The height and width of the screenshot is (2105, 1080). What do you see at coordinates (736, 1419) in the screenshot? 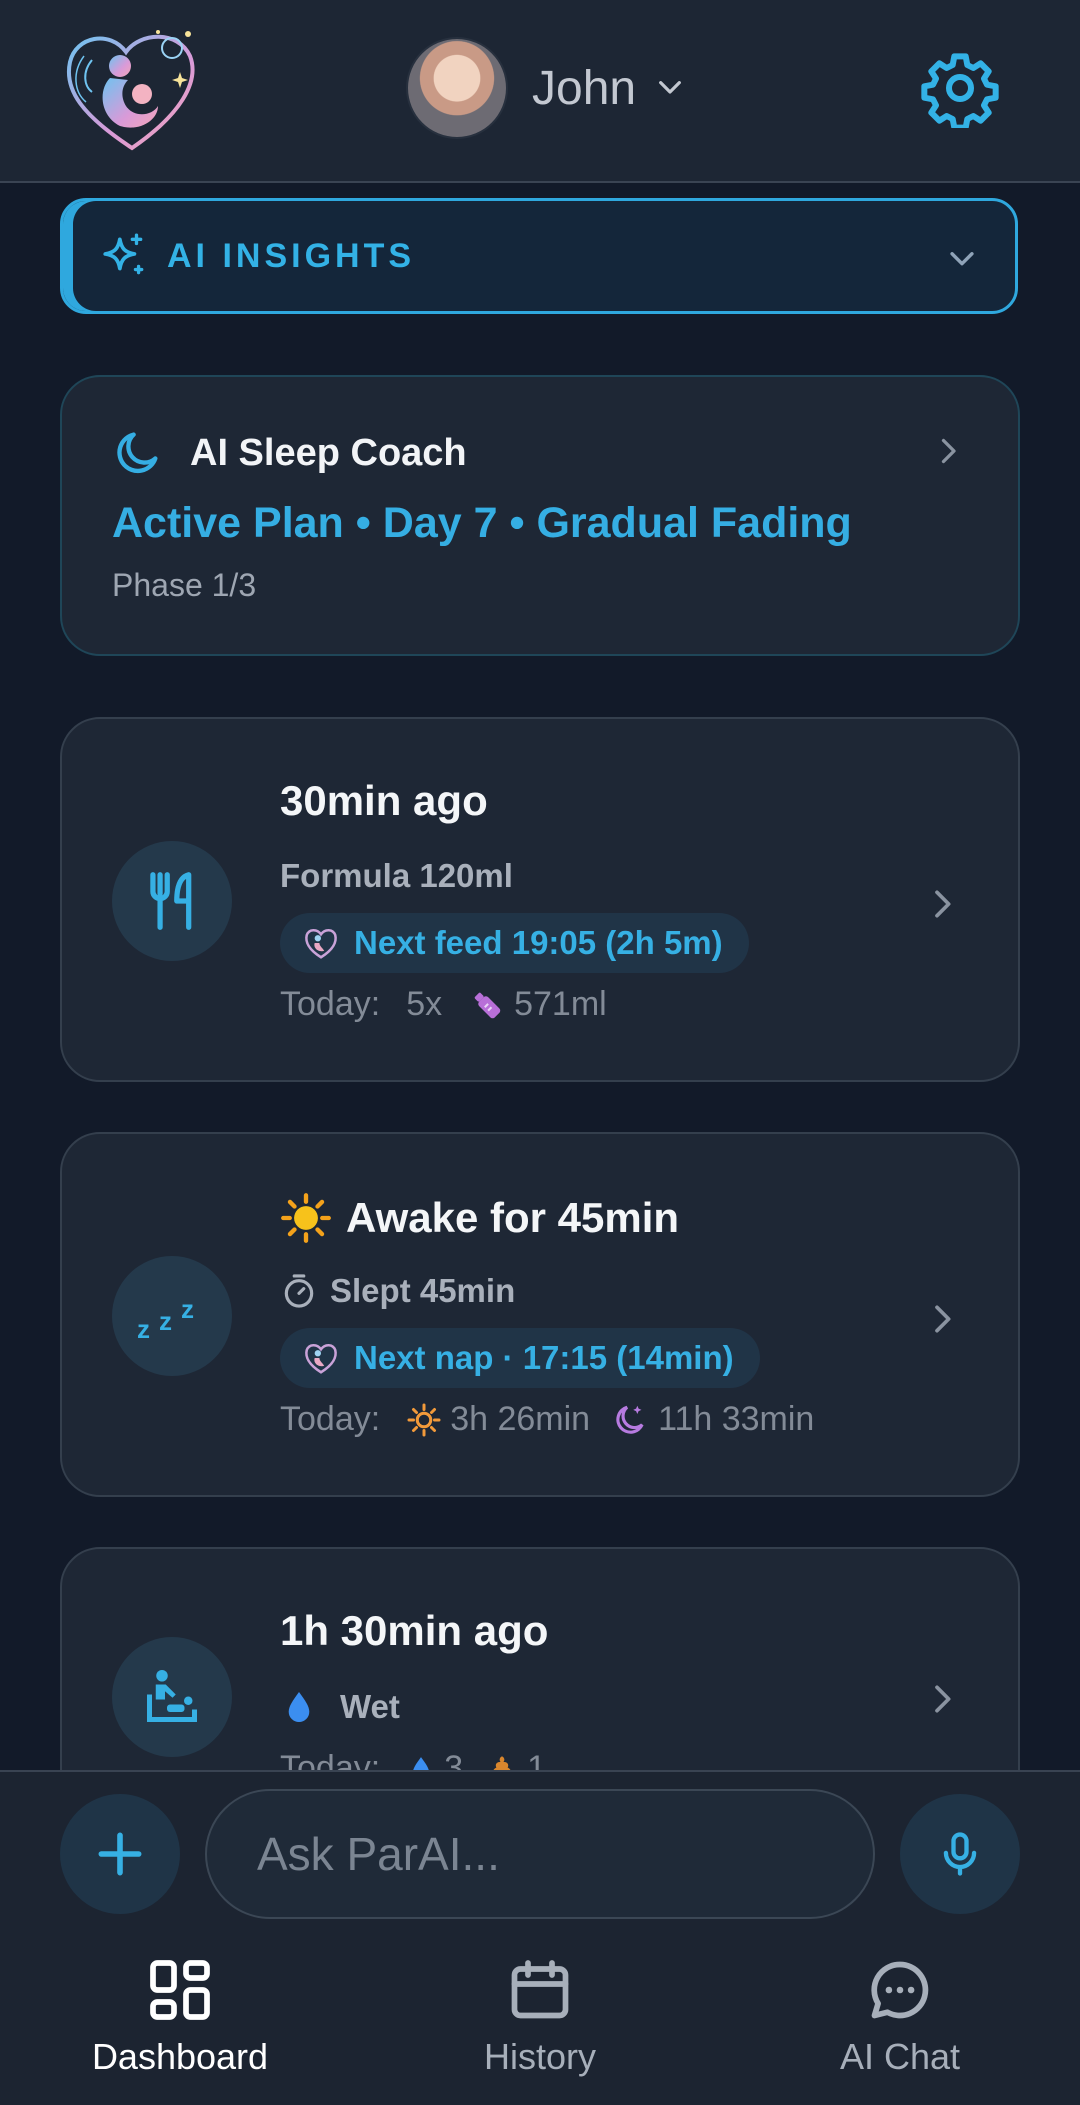
I see `night-sleep-total: 11h 33min` at bounding box center [736, 1419].